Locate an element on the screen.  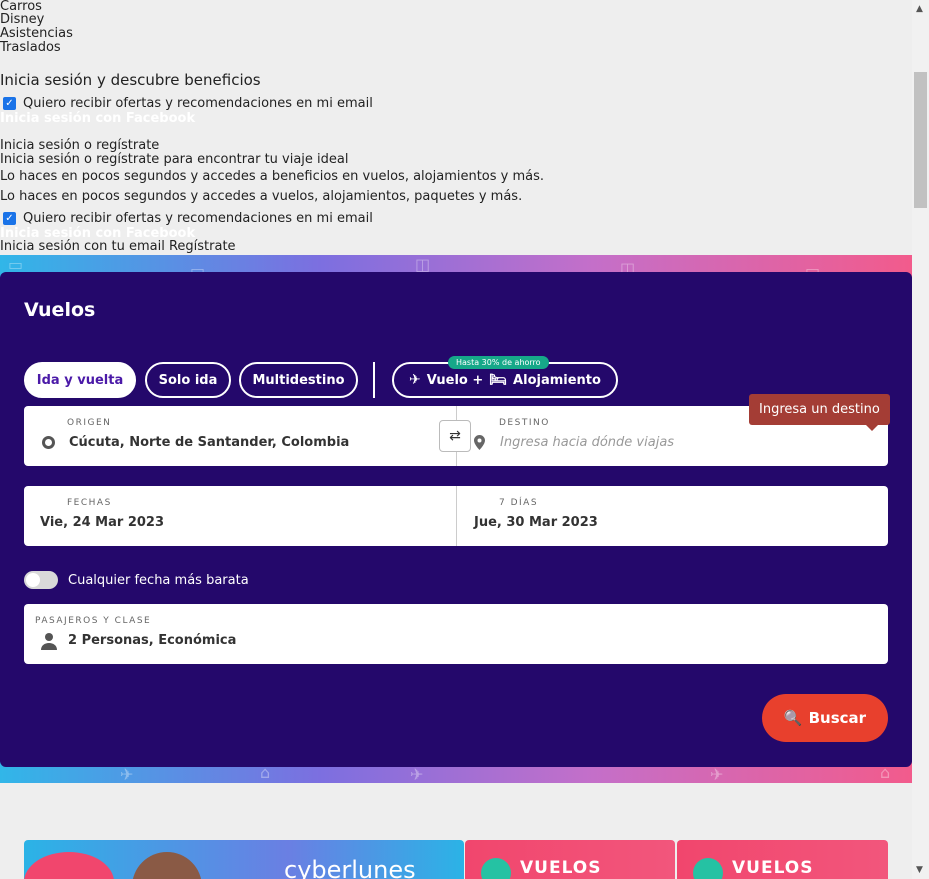
origin-circle-icon is located at coordinates (48, 442).